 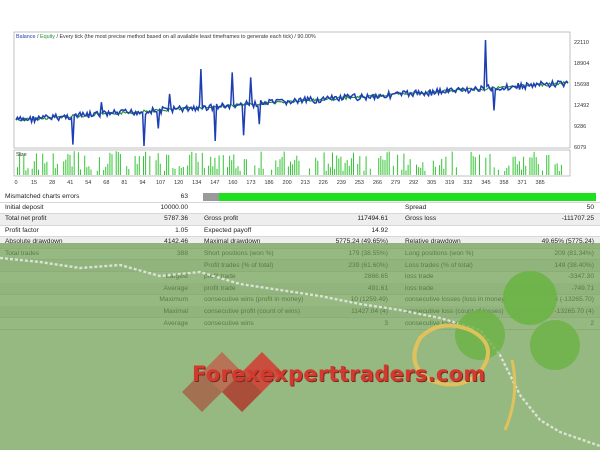 I want to click on x-tick-label: 226, so click(x=323, y=183).